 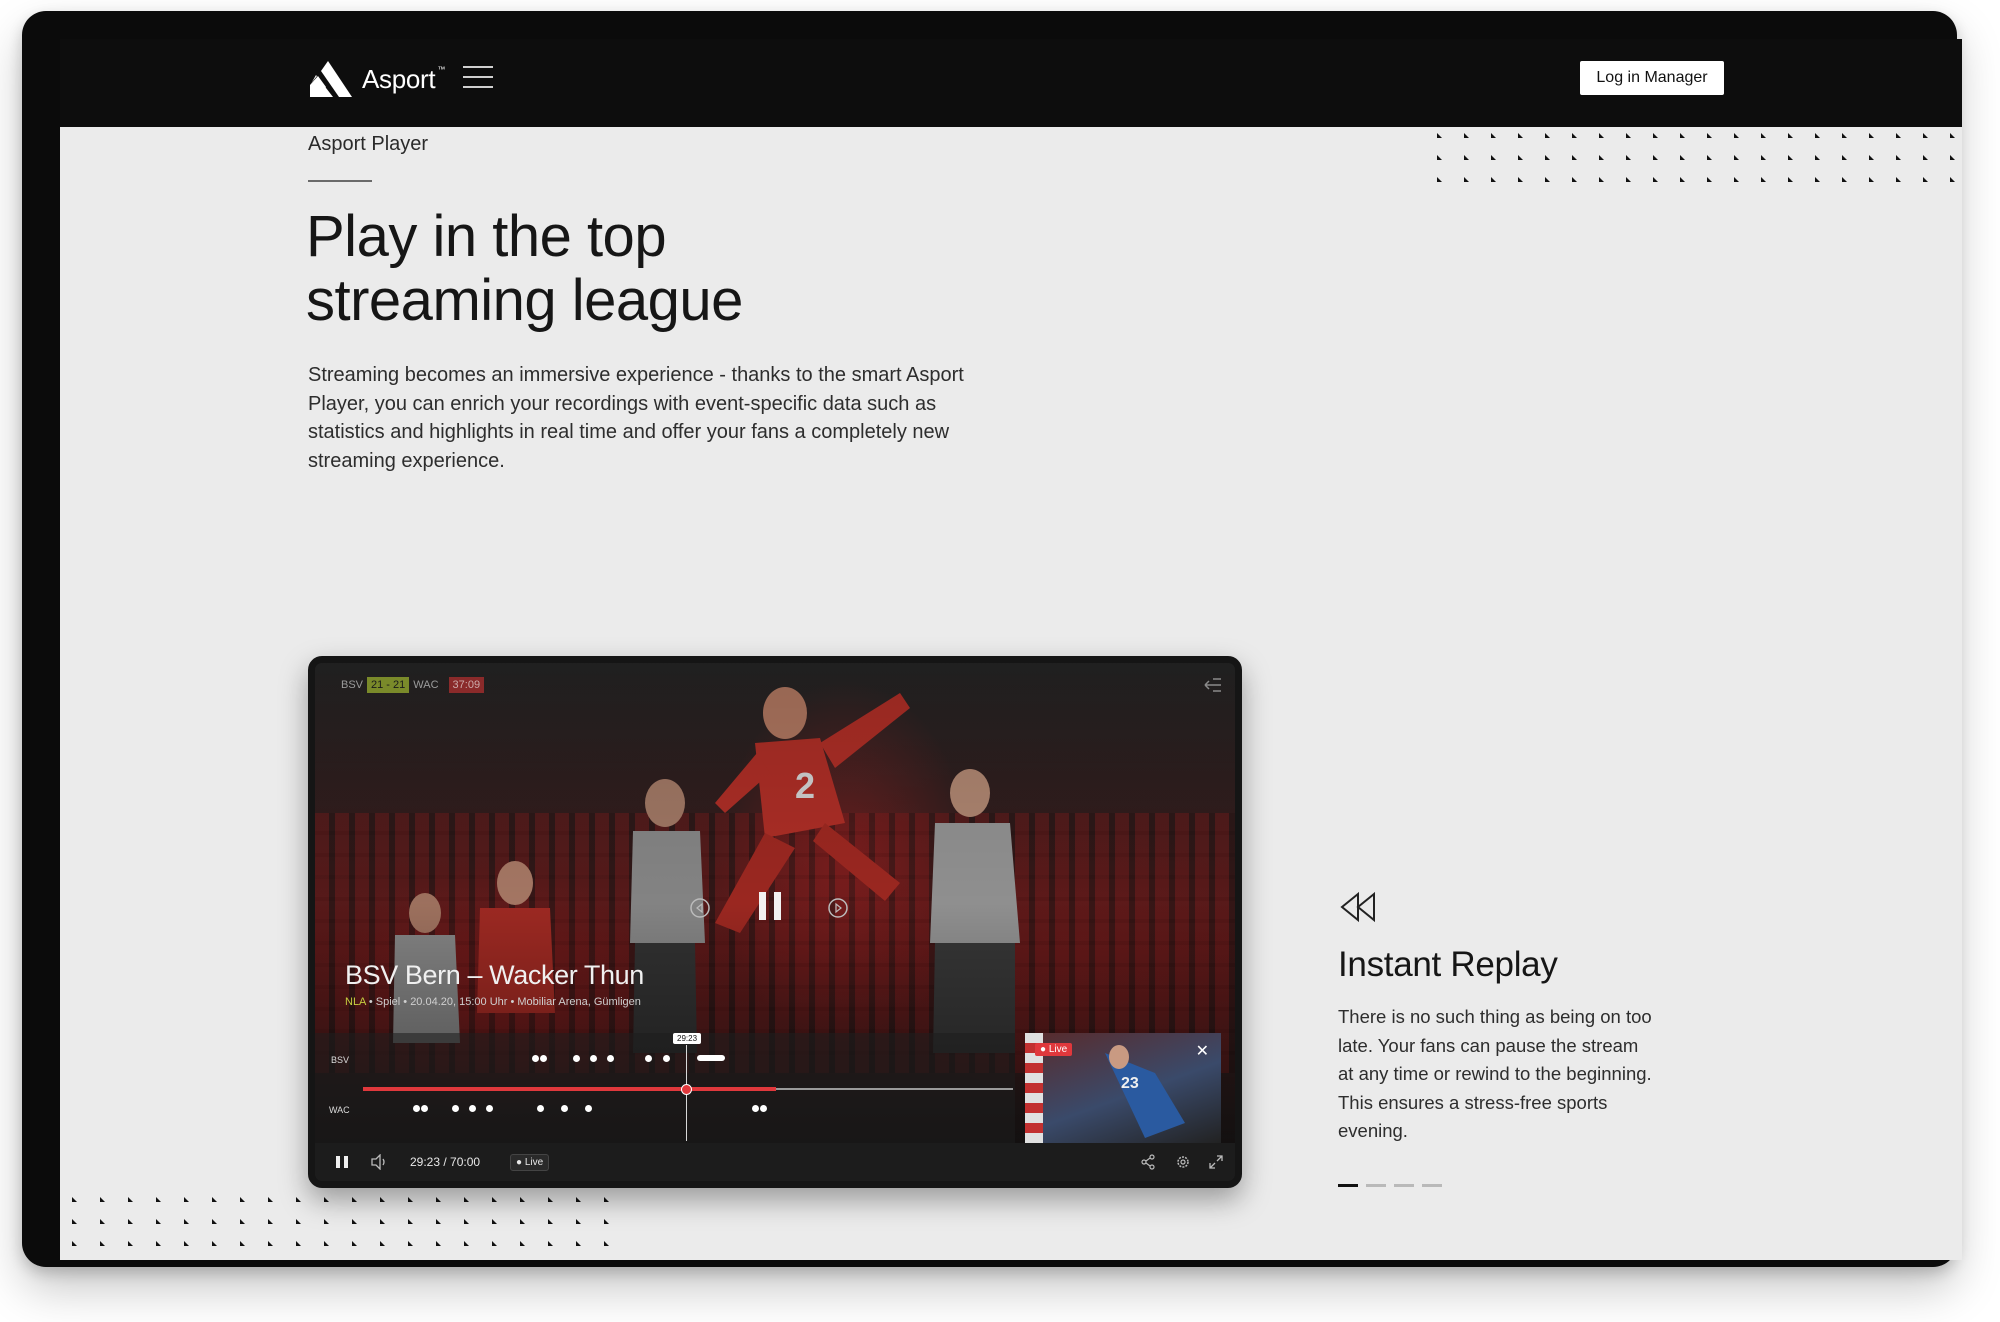 What do you see at coordinates (340, 1221) in the screenshot?
I see `bottom-left-triangle-pattern` at bounding box center [340, 1221].